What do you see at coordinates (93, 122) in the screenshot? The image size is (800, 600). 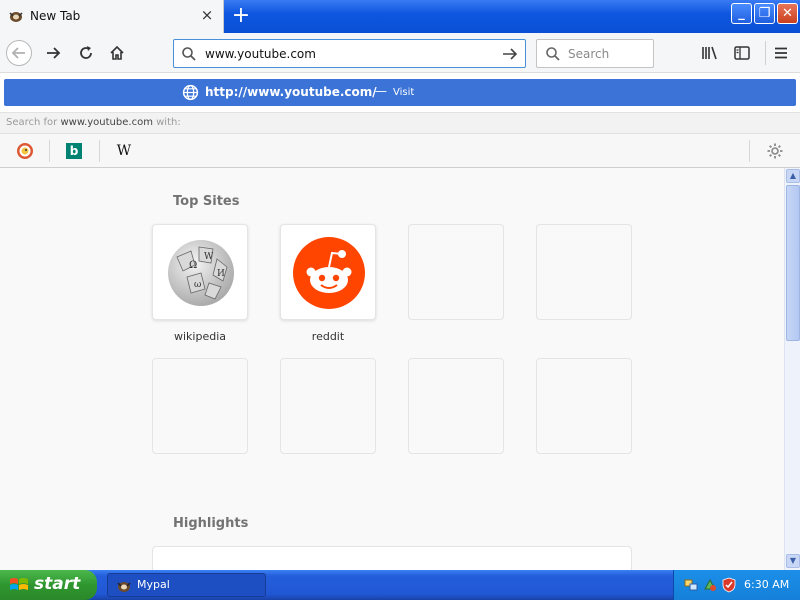 I see `search-with-label: Search for www.youtube.com with:` at bounding box center [93, 122].